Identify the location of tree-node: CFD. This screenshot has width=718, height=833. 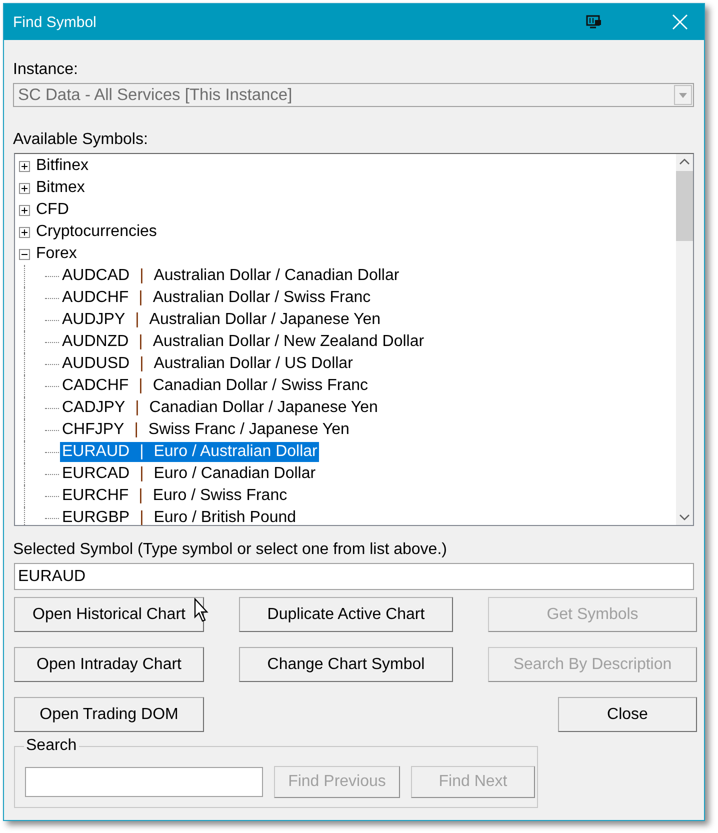
(52, 210).